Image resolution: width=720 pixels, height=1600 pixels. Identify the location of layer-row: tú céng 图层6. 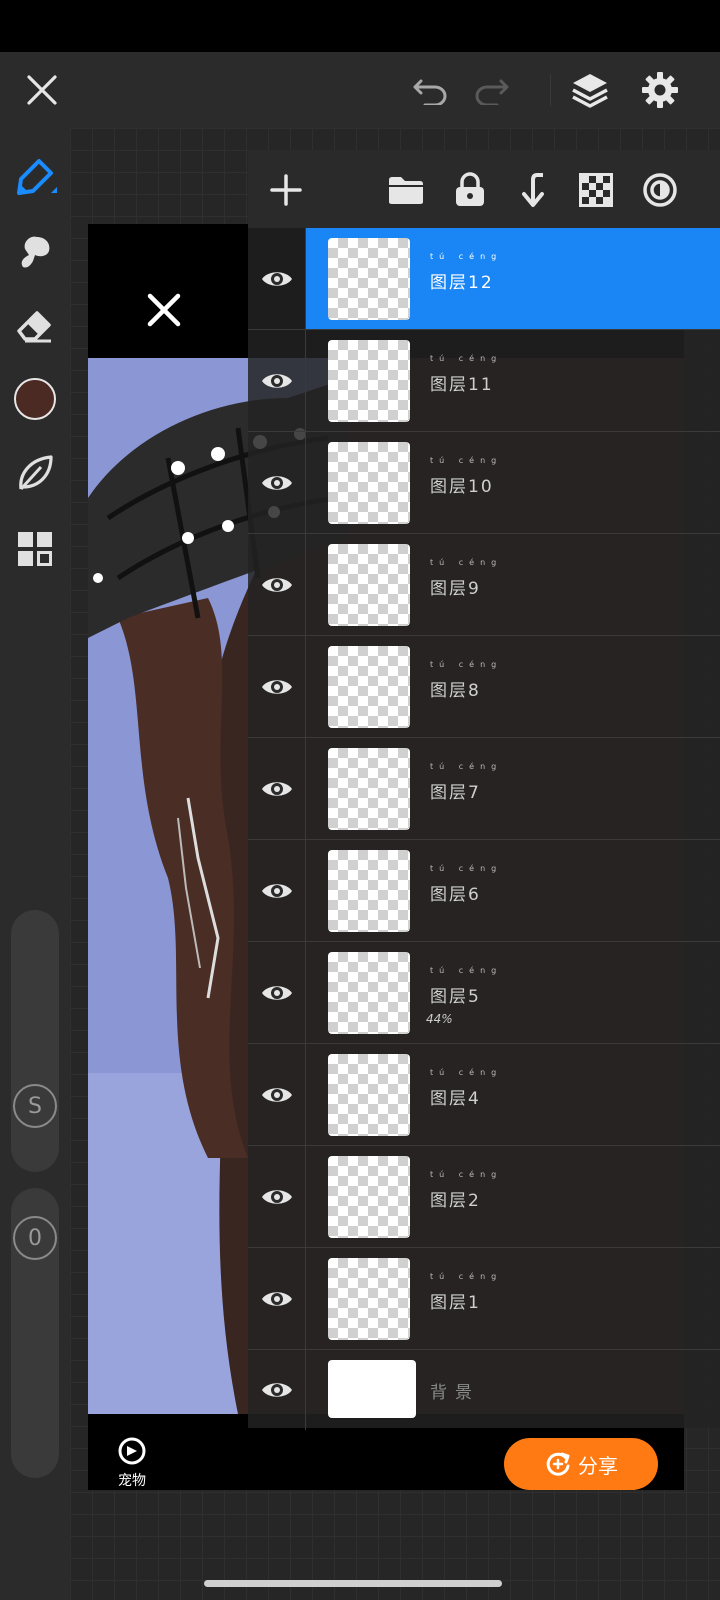
(484, 891).